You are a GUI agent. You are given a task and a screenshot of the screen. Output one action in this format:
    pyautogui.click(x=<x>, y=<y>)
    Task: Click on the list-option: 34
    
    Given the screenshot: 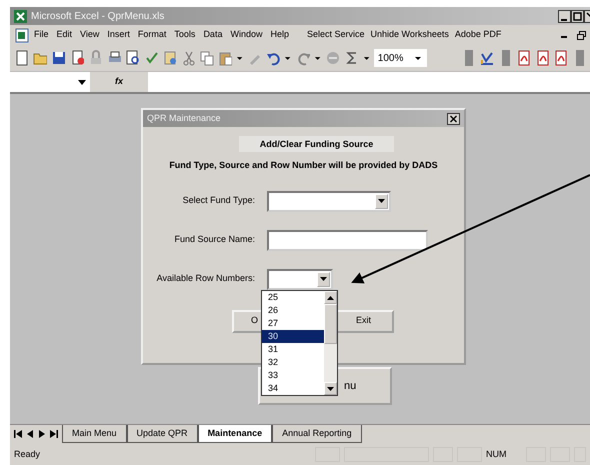 What is the action you would take?
    pyautogui.click(x=293, y=388)
    